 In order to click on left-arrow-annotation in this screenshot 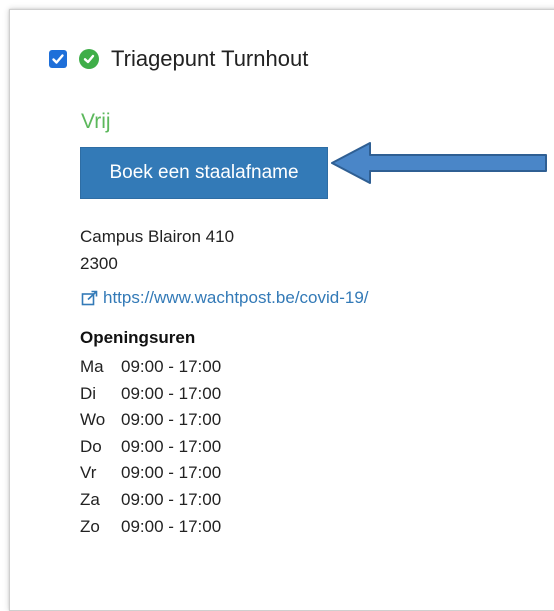, I will do `click(439, 163)`.